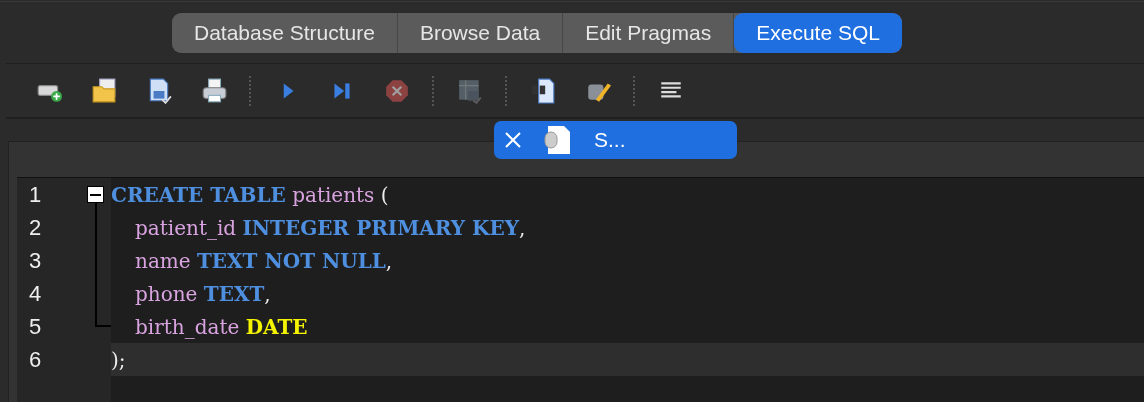 The height and width of the screenshot is (402, 1144). Describe the element at coordinates (558, 140) in the screenshot. I see `database-file-icon` at that location.